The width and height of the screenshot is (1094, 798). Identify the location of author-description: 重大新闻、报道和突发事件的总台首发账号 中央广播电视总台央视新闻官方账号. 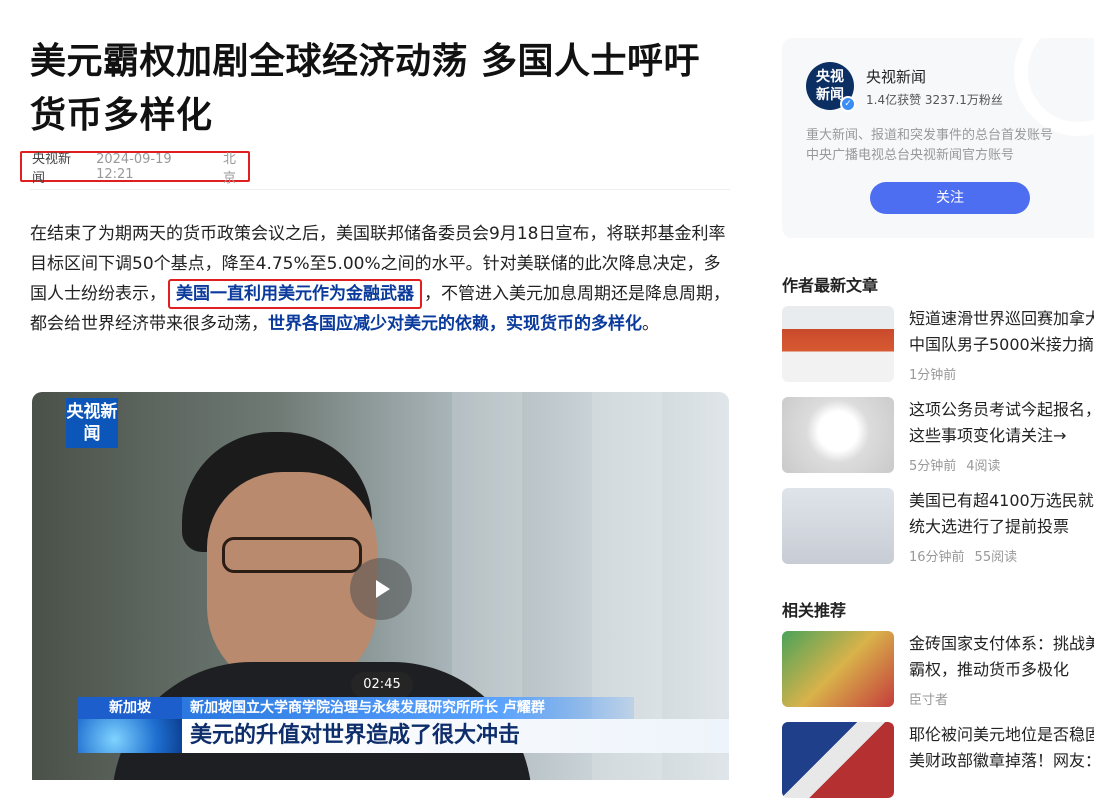
(929, 146).